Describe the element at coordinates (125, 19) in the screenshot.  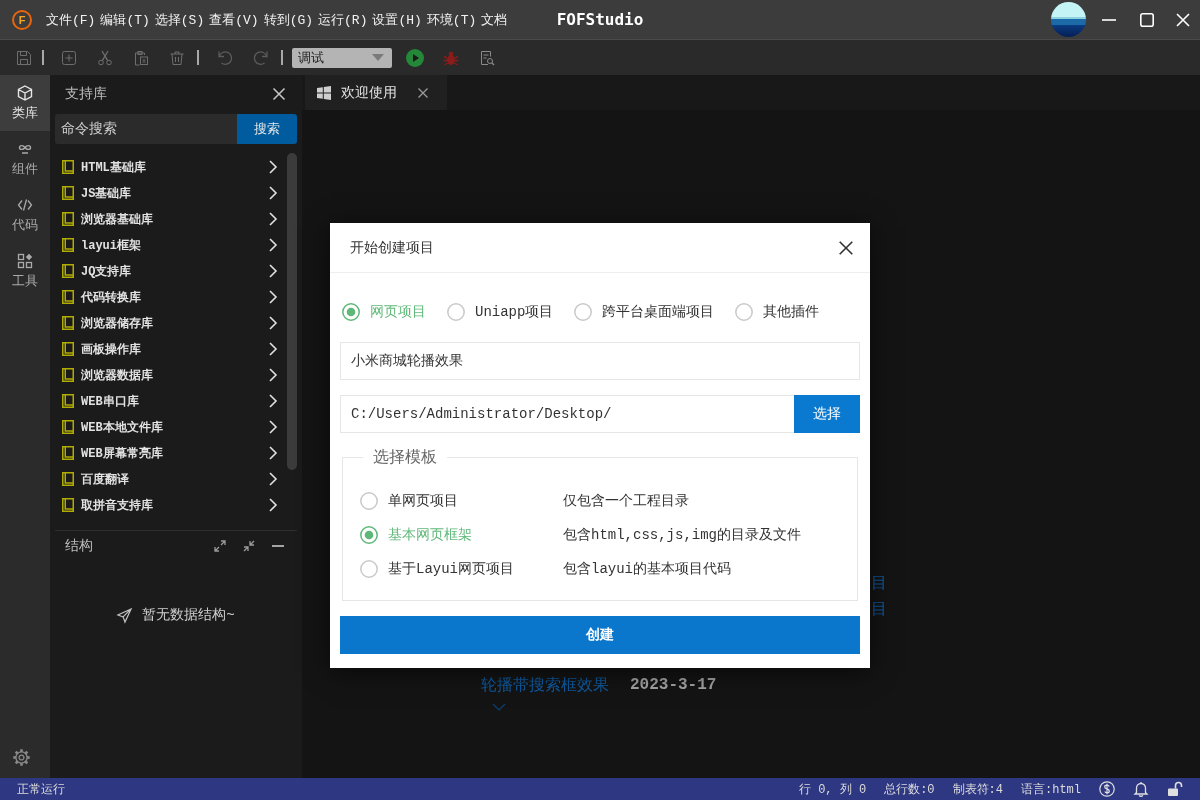
I see `menu-item: 编辑(T)` at that location.